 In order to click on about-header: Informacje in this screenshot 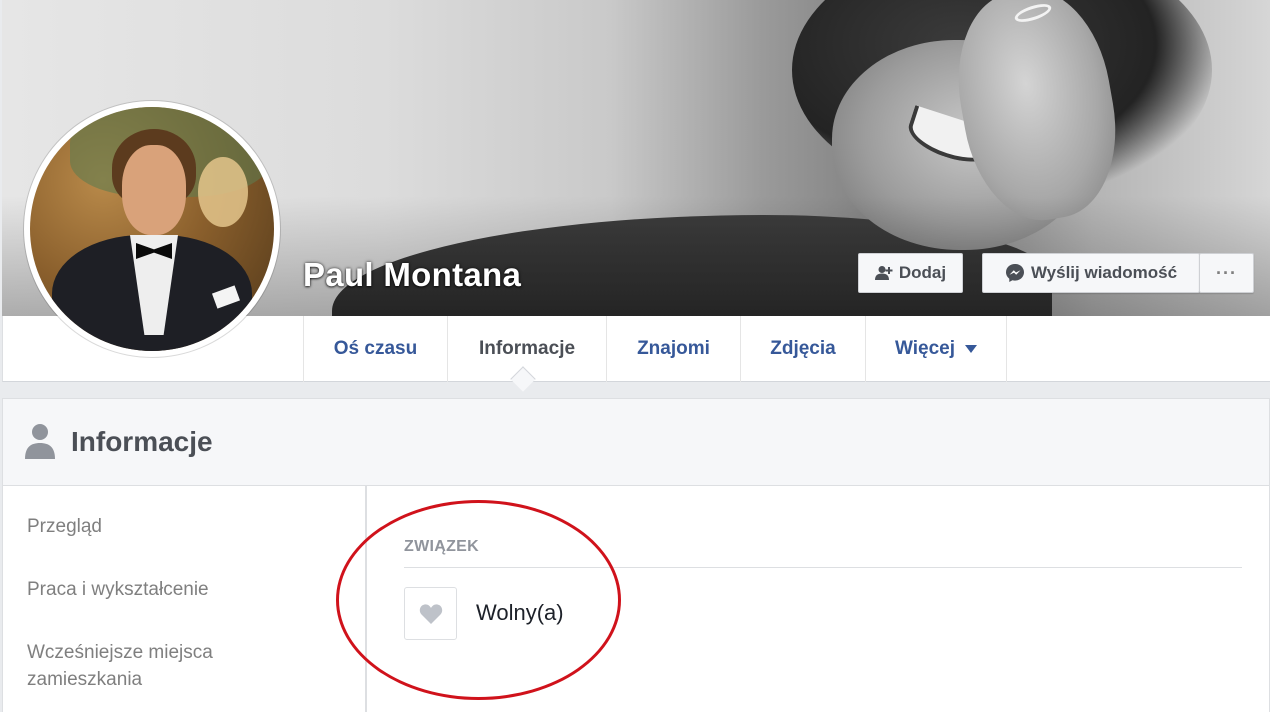, I will do `click(636, 442)`.